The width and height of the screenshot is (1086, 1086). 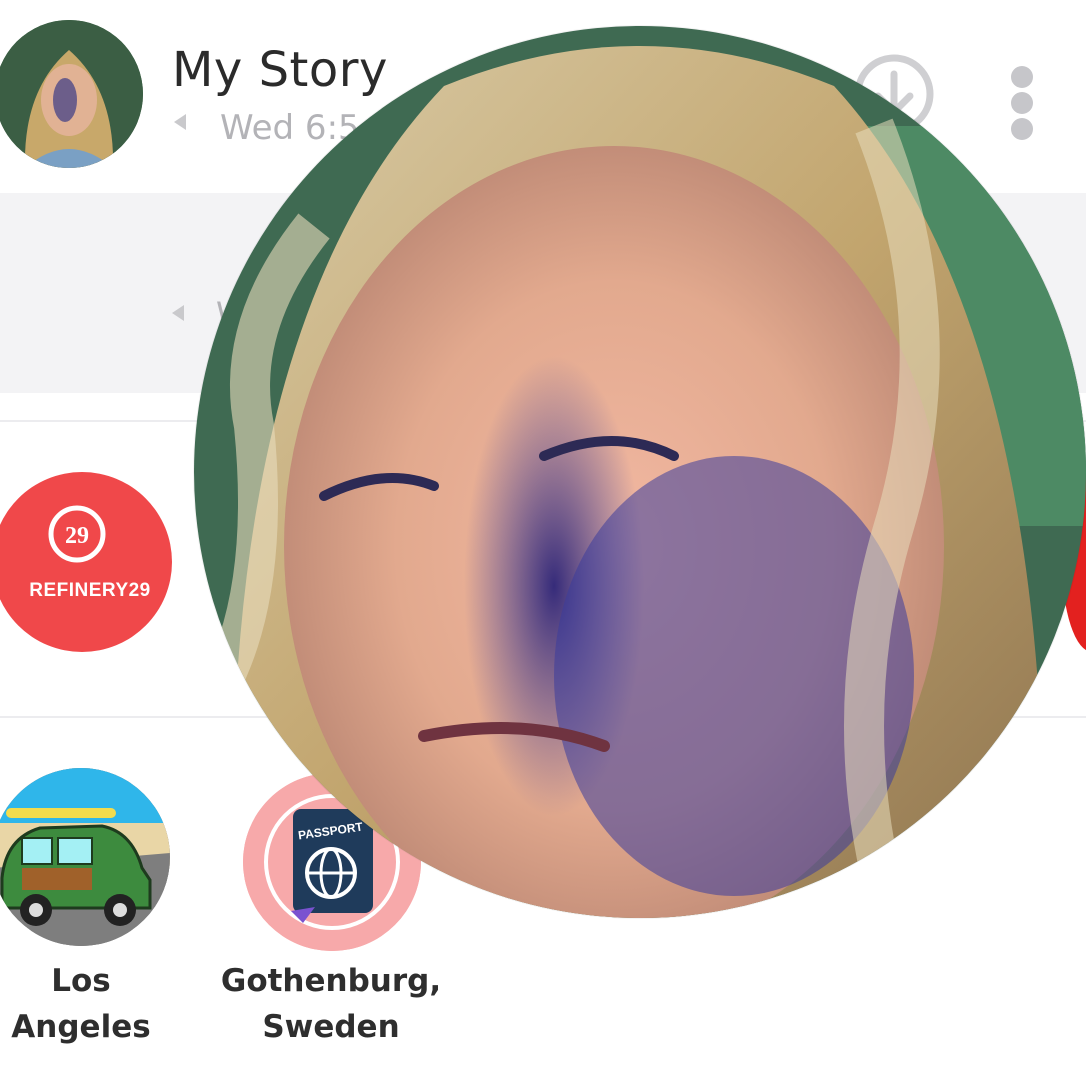 I want to click on refinery29-logo-text: 29, so click(x=77, y=536).